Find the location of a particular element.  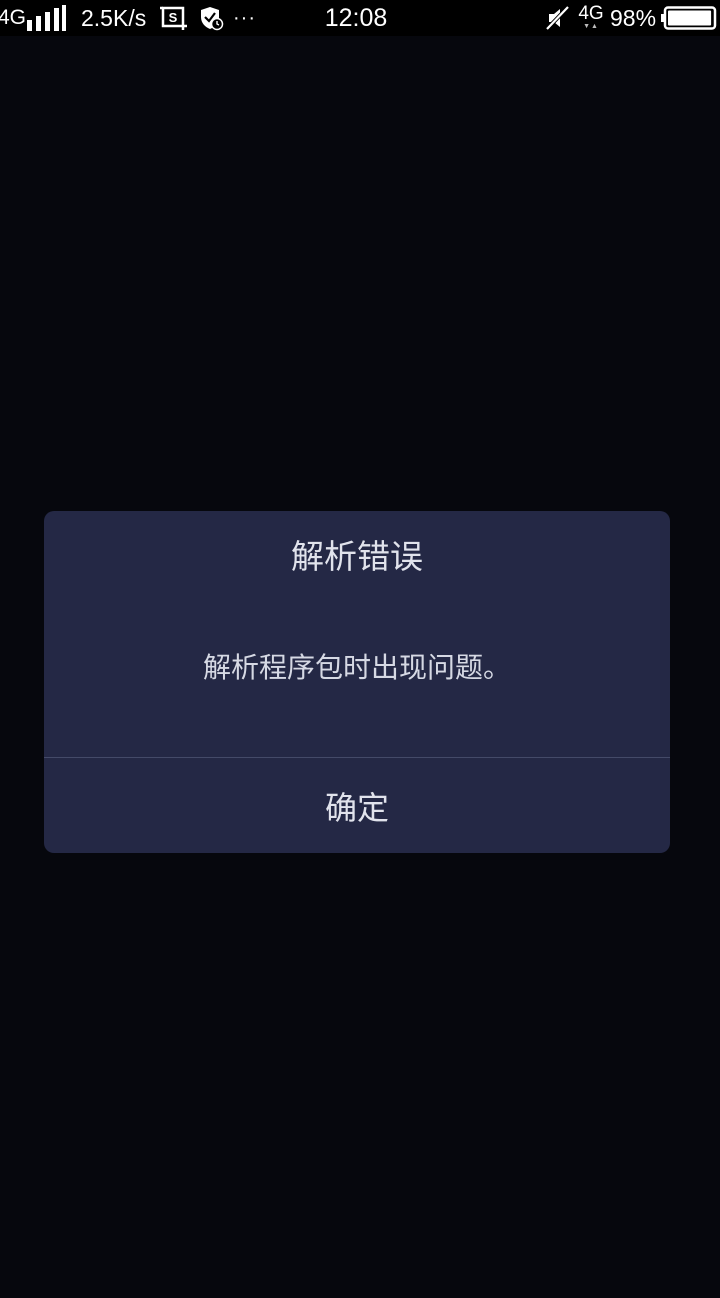

mobile-data-indicator: 4G ▼▲ is located at coordinates (591, 18).